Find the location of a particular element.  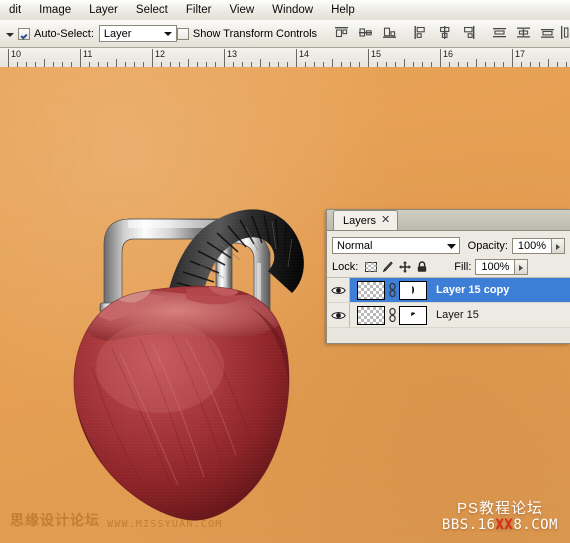

blend-opacity-row: Normal Opacity: 100% is located at coordinates (448, 245).